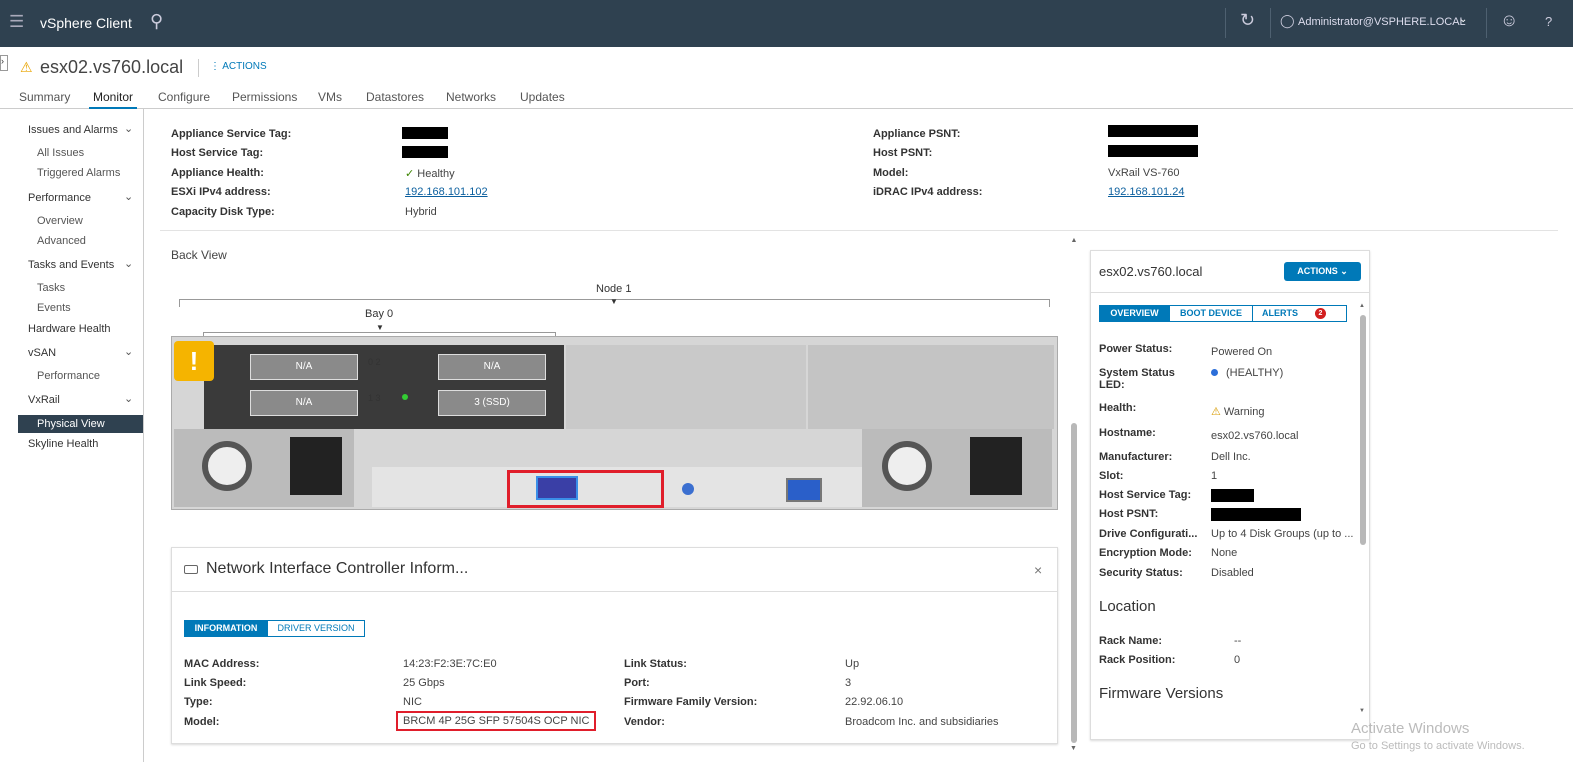 This screenshot has height=762, width=1573. I want to click on host-warning-icon: ⚠, so click(26, 67).